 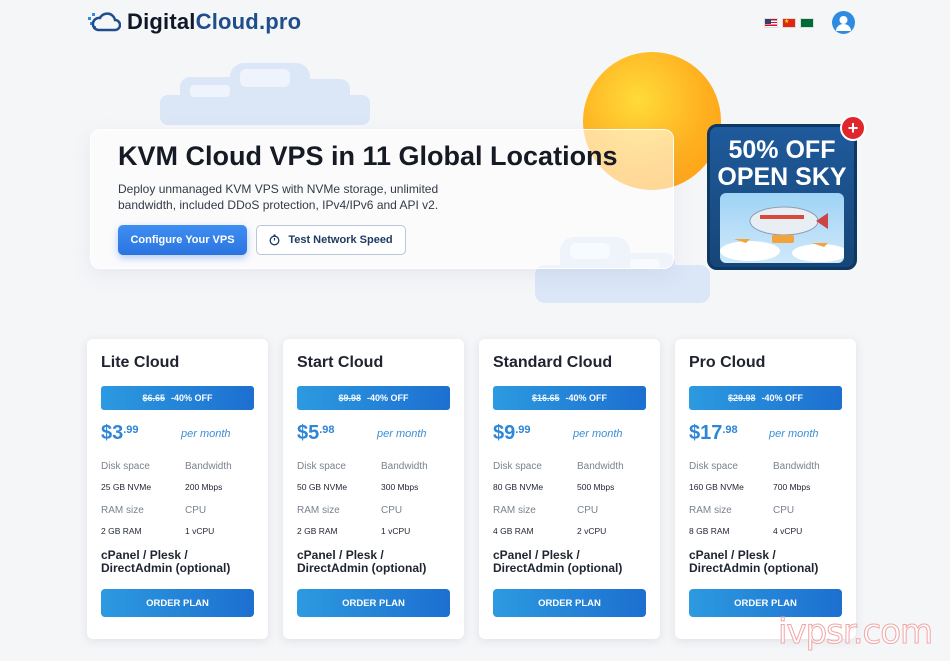 I want to click on header-actions, so click(x=809, y=22).